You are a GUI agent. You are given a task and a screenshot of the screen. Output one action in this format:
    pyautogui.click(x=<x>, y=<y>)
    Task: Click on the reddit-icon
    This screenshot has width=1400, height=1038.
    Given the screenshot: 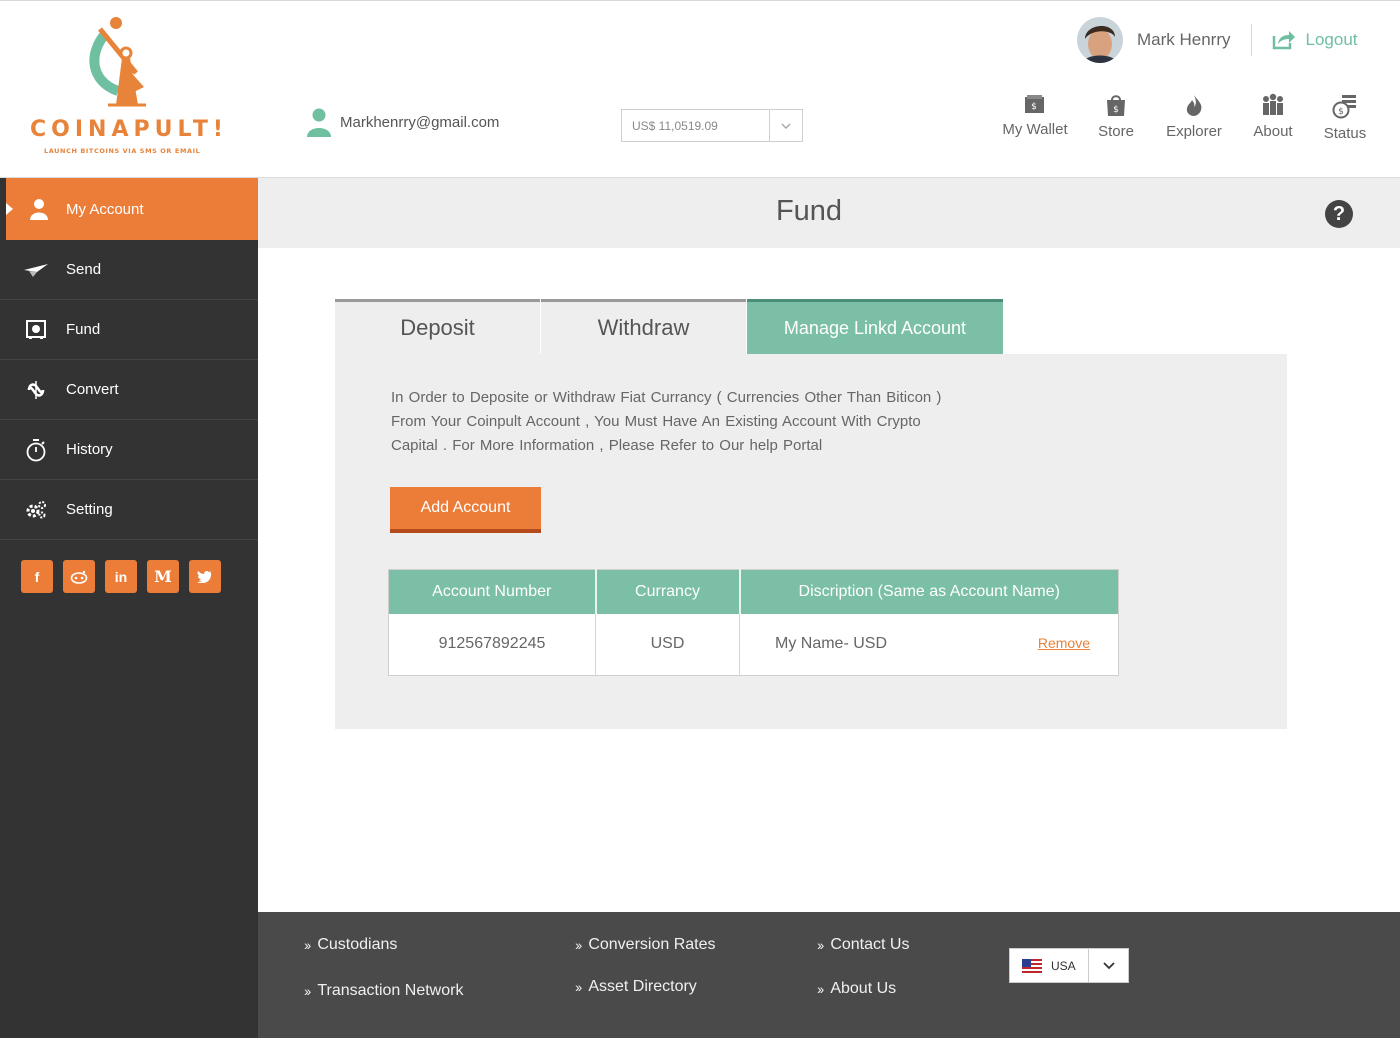 What is the action you would take?
    pyautogui.click(x=79, y=577)
    